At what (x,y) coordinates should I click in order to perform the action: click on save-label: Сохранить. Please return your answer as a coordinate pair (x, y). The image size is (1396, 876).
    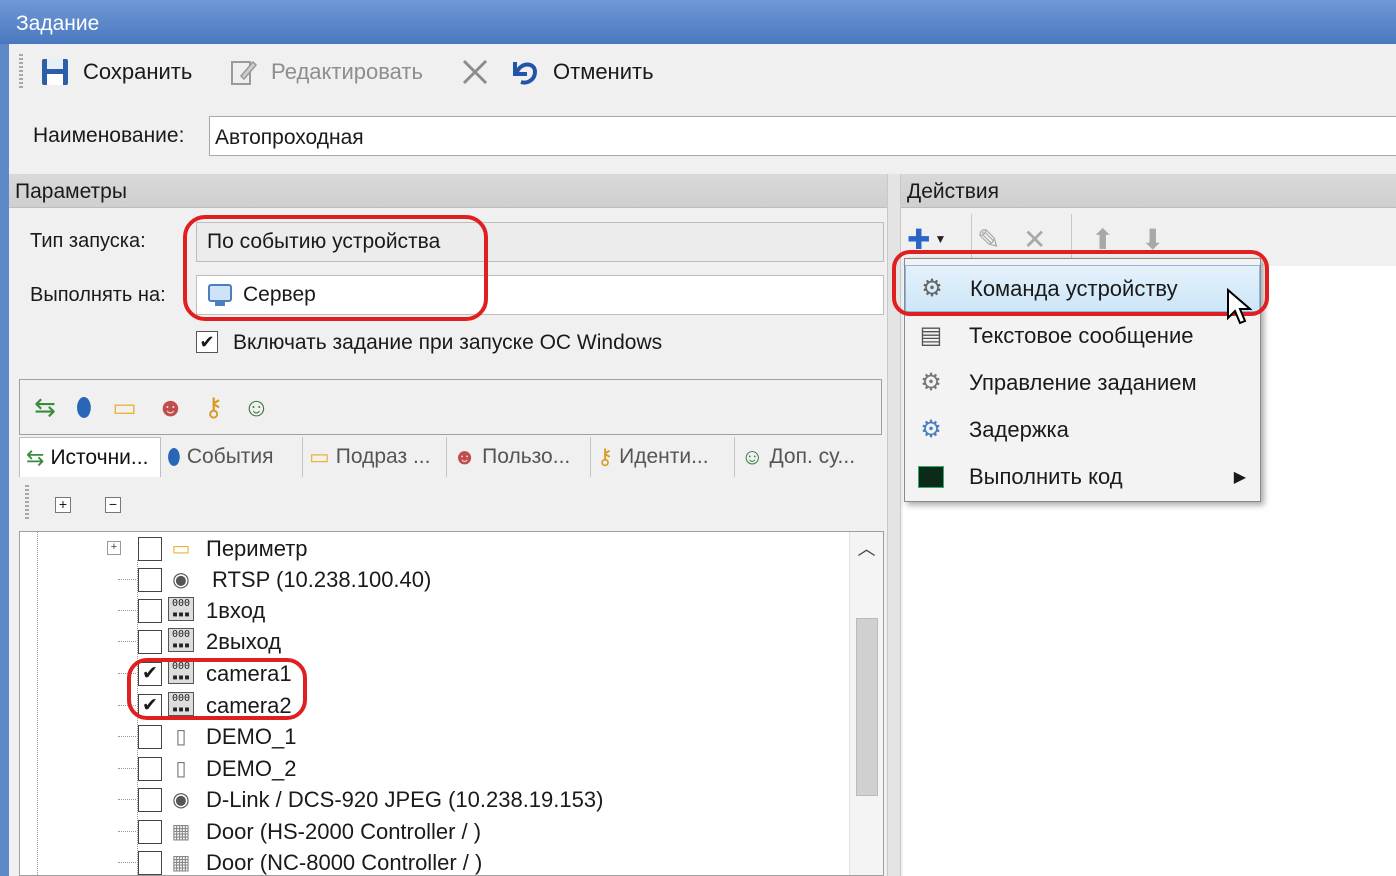
    Looking at the image, I should click on (138, 71).